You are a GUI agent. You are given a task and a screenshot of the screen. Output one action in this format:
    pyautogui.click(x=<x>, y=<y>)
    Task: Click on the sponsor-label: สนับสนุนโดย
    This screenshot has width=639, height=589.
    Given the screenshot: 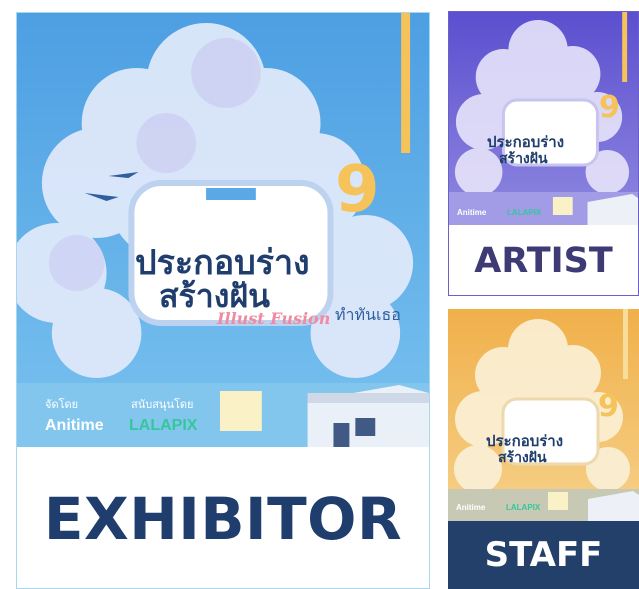 What is the action you would take?
    pyautogui.click(x=162, y=404)
    